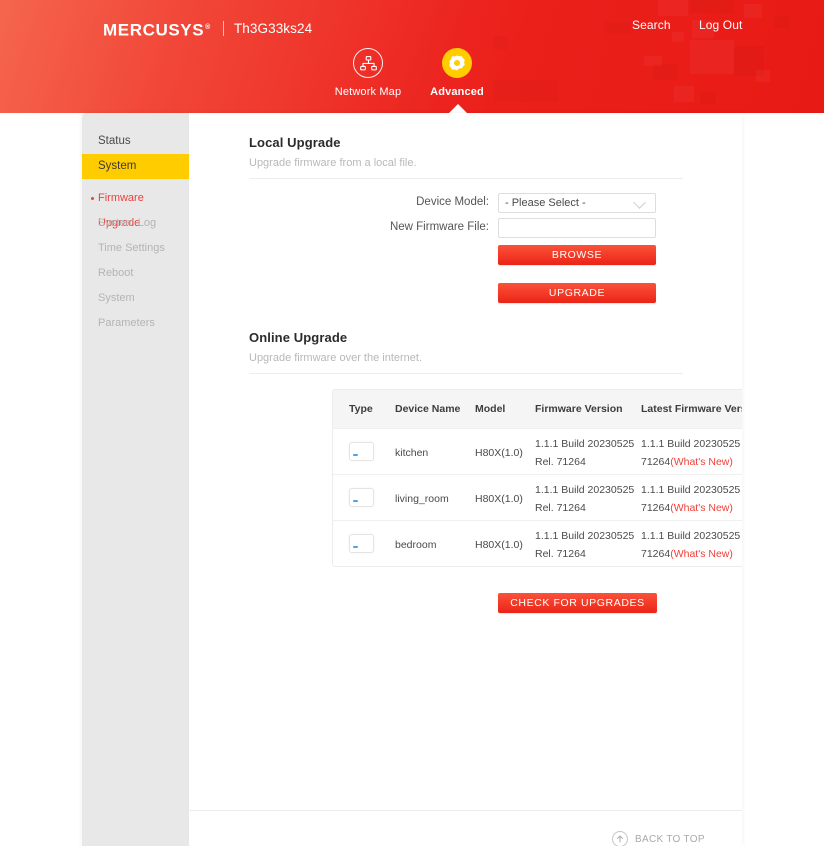  I want to click on nav-active-caret, so click(458, 108).